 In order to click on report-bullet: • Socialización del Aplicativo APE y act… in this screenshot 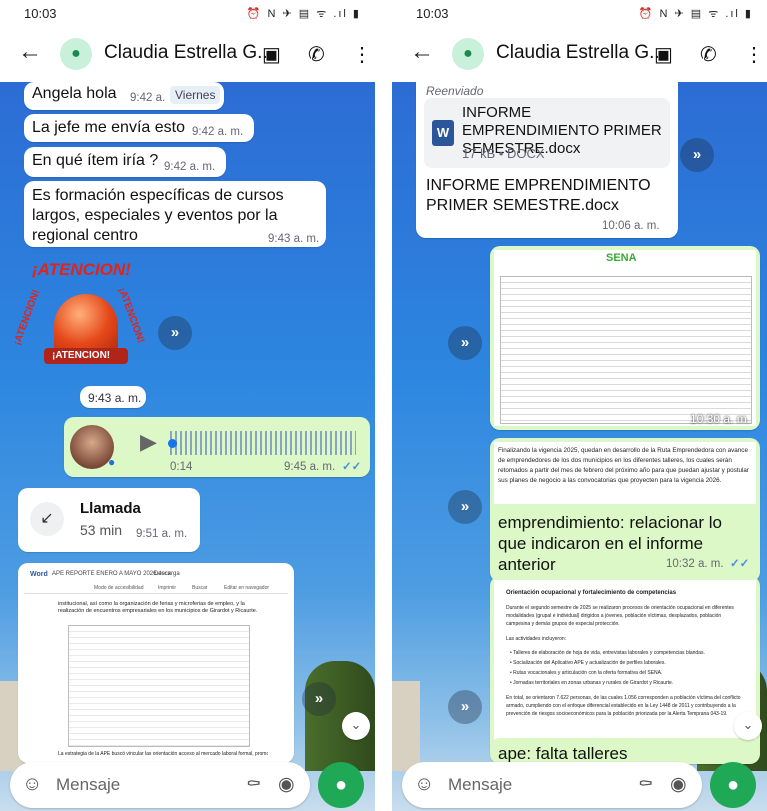, I will do `click(588, 663)`.